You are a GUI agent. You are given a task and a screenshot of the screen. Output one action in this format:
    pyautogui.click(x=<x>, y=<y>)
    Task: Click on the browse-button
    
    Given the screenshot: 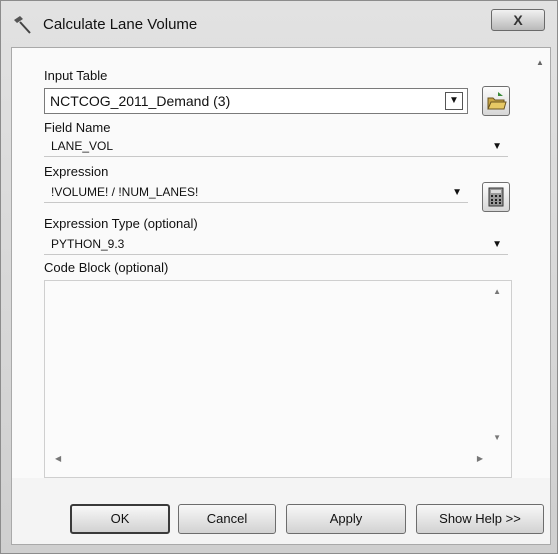 What is the action you would take?
    pyautogui.click(x=496, y=101)
    